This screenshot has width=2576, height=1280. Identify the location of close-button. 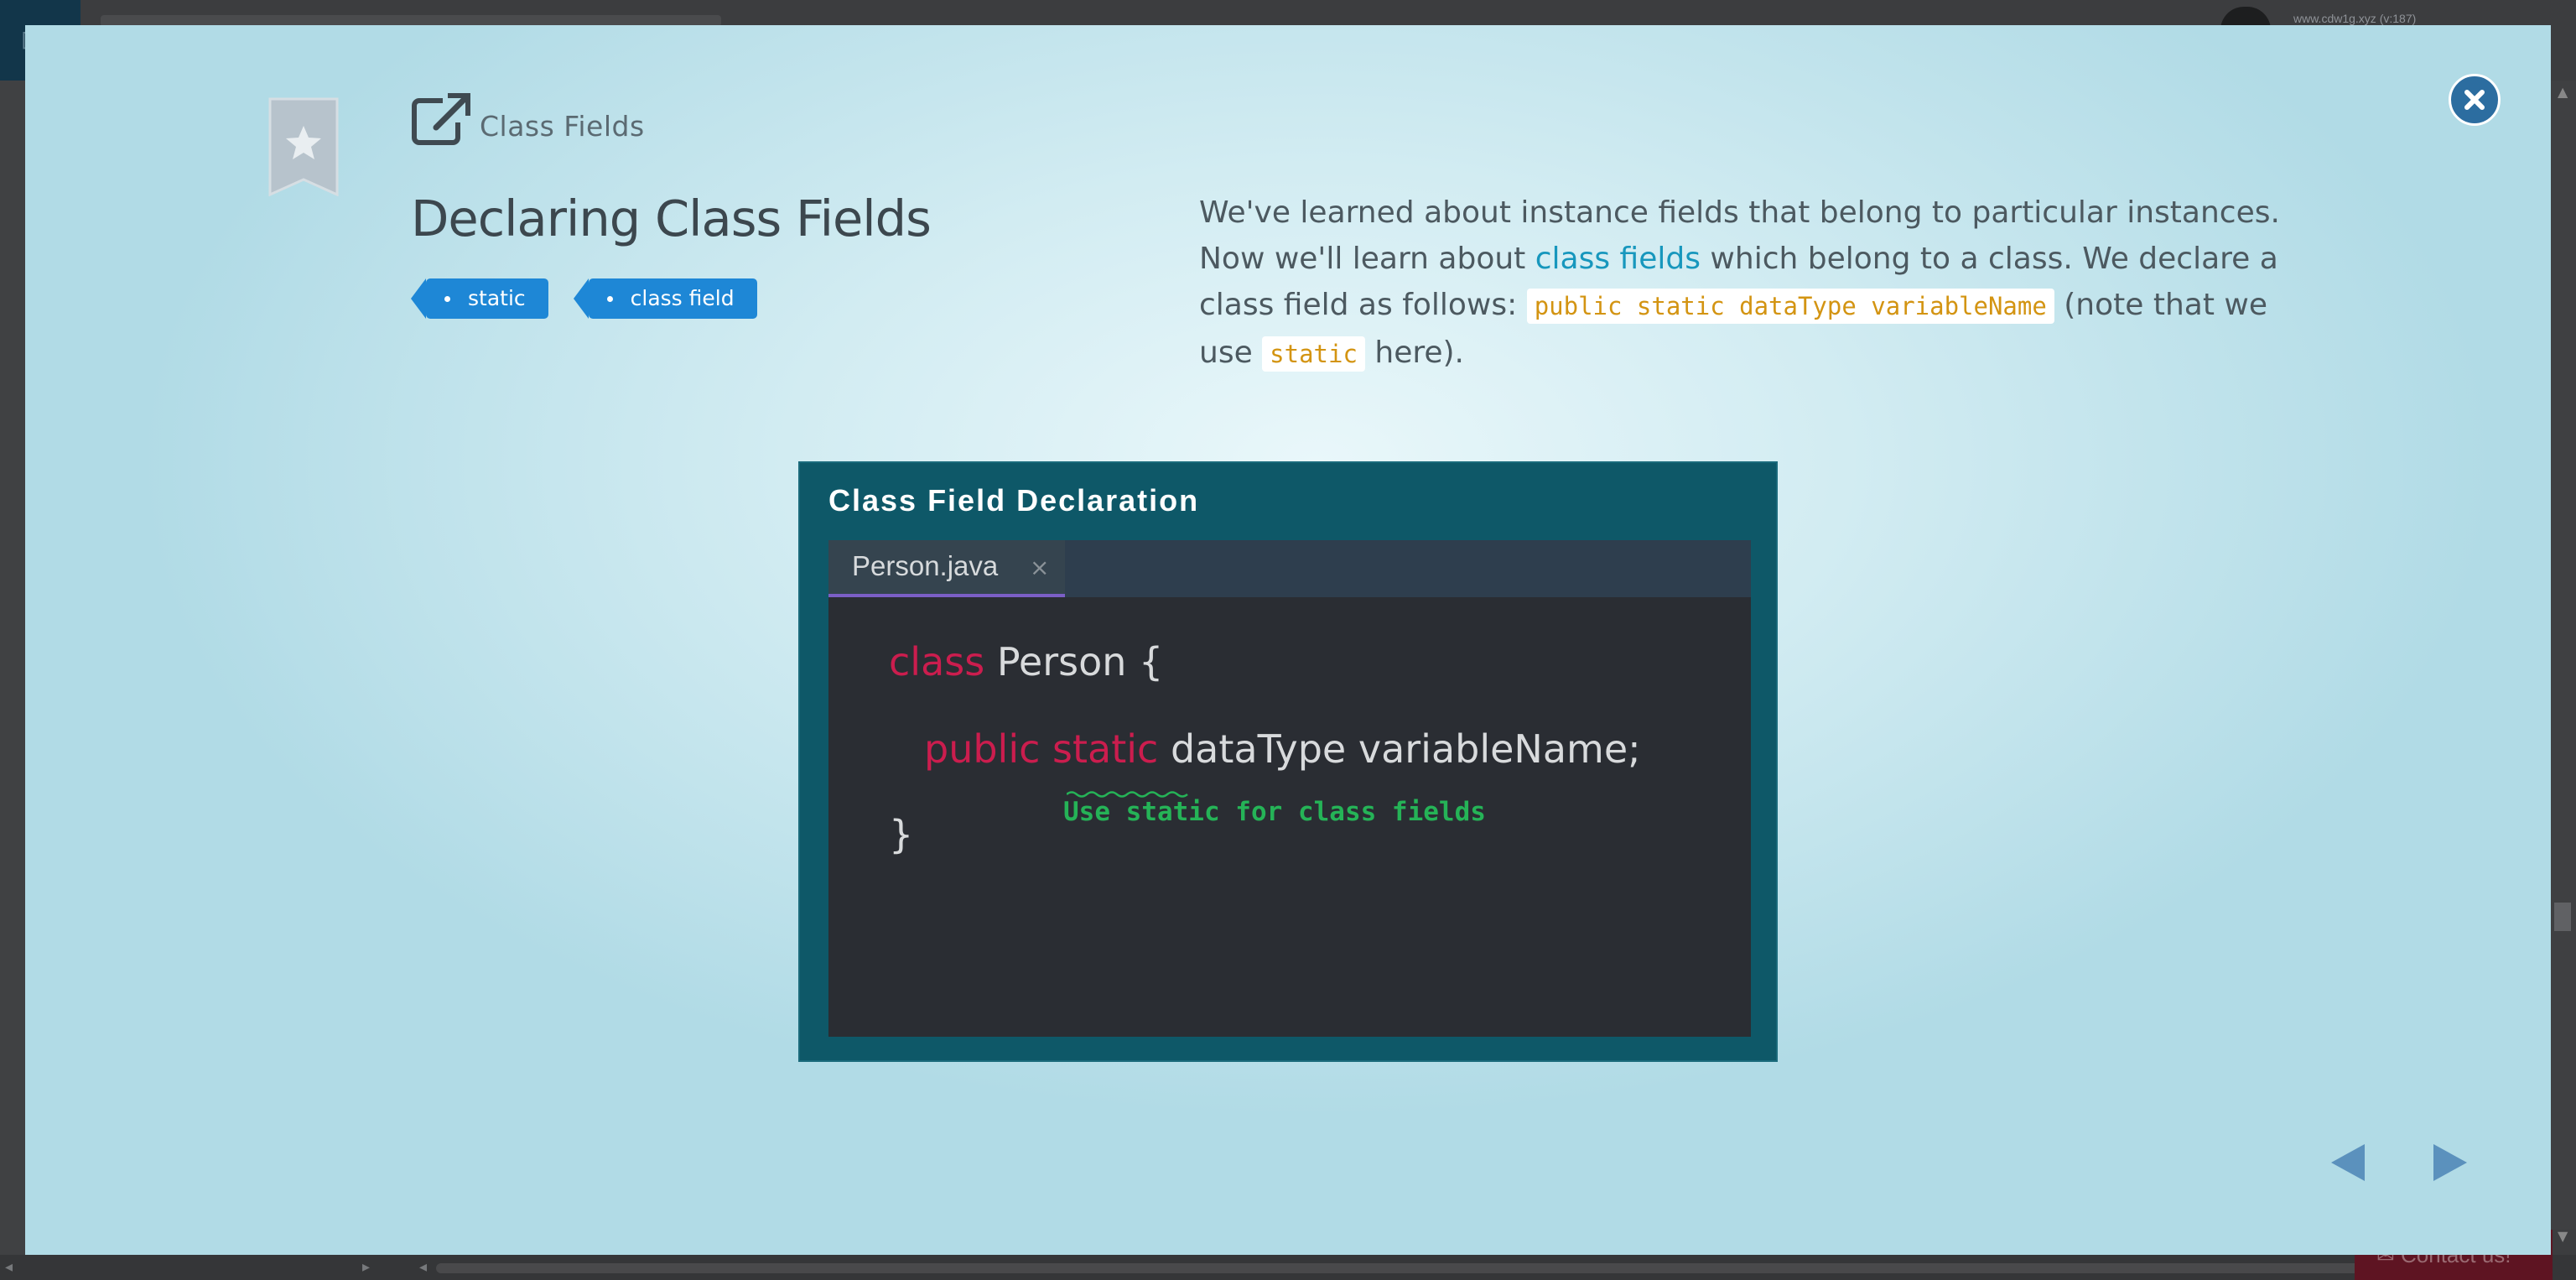
(2475, 100).